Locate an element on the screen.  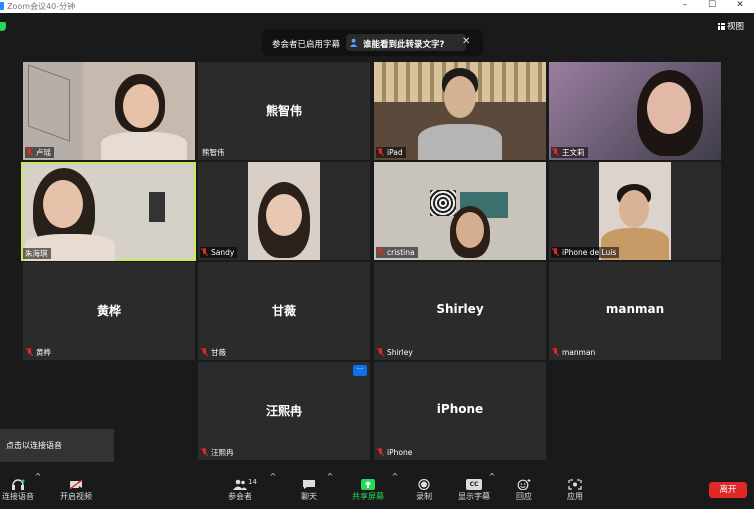
video-tile: iPhone iPhone is located at coordinates (460, 411).